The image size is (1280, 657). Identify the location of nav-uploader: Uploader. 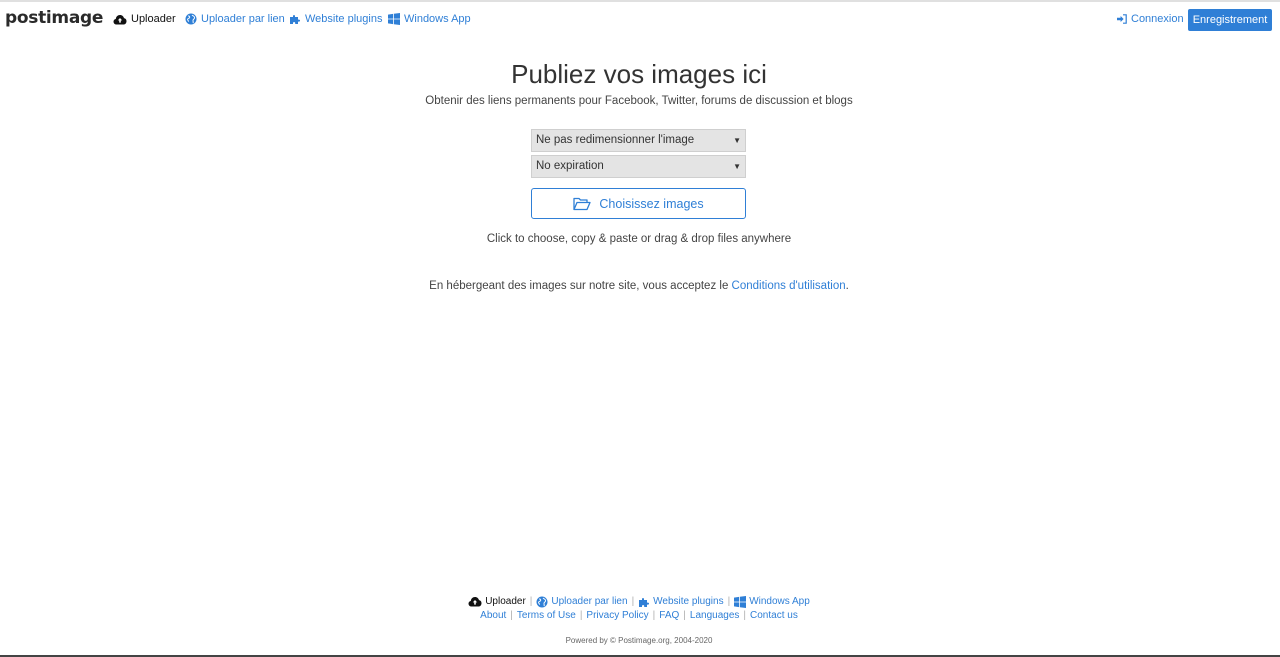
(144, 19).